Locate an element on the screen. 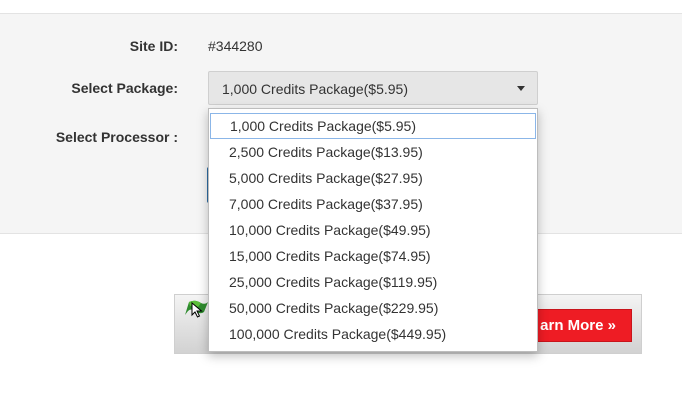 This screenshot has height=402, width=682. package-option: 2,500 Credits Package($13.95) is located at coordinates (373, 152).